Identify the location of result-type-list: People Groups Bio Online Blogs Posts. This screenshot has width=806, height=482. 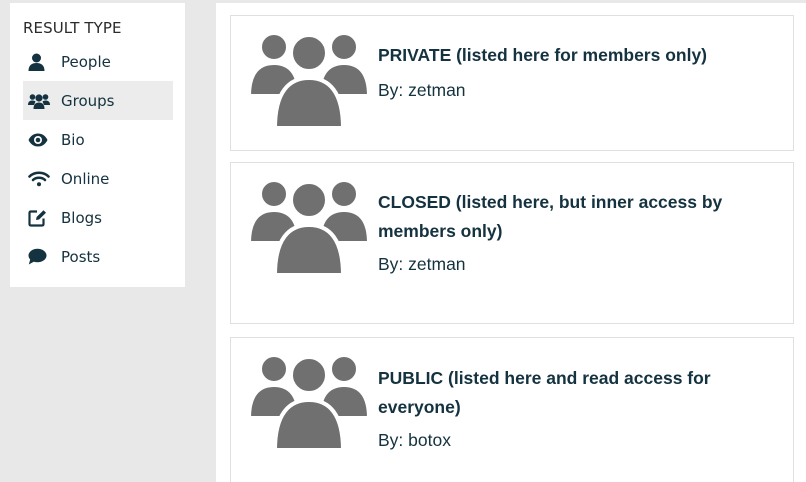
(98, 159).